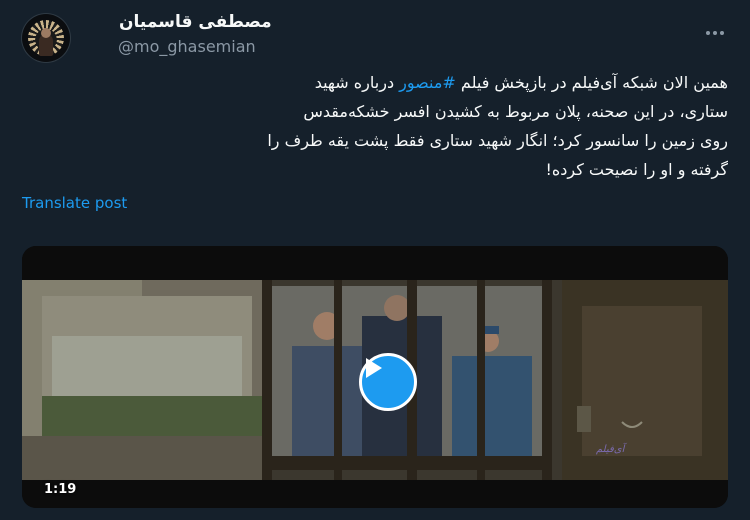 This screenshot has height=520, width=750. I want to click on author-handle: @mo_ghasemian, so click(187, 46).